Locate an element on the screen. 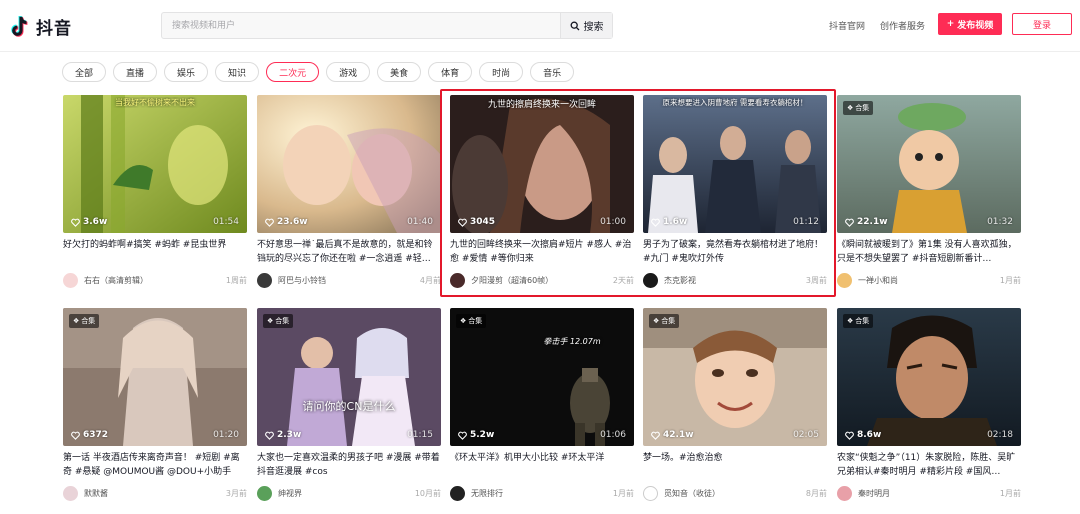 The width and height of the screenshot is (1080, 514). tab-anime: 二次元 is located at coordinates (293, 72).